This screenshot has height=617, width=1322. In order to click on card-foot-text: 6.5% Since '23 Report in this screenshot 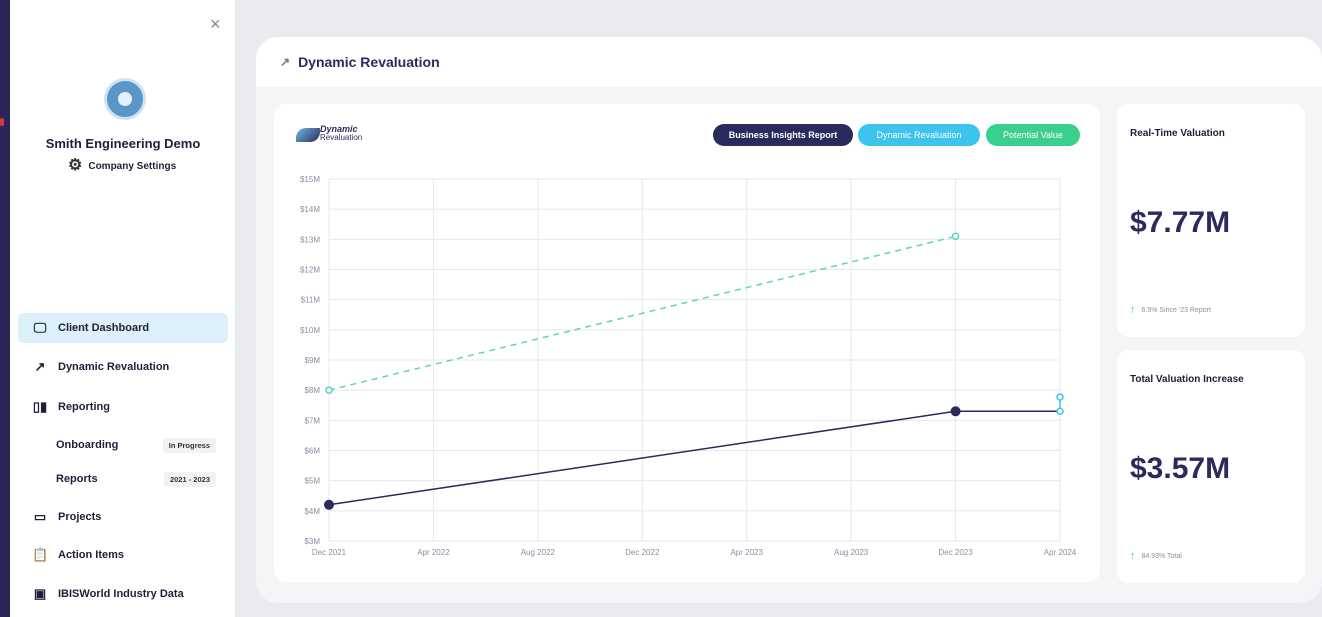, I will do `click(1176, 310)`.